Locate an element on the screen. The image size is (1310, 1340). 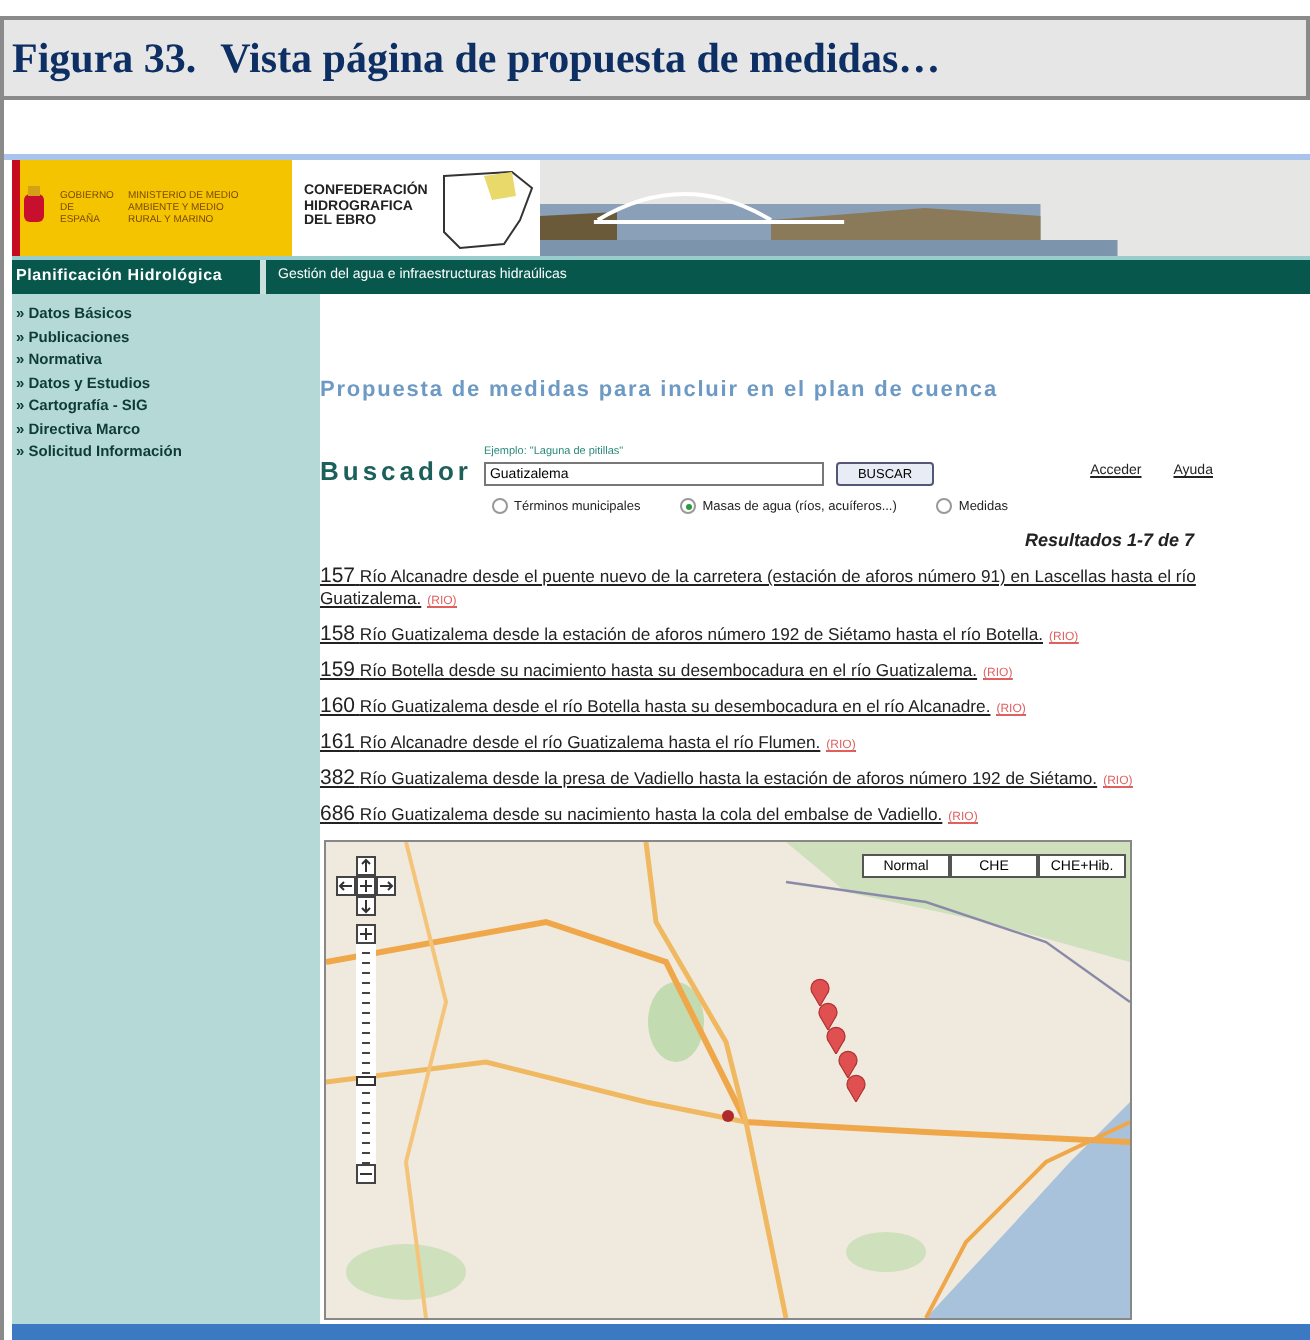
slider-thumb is located at coordinates (366, 1081).